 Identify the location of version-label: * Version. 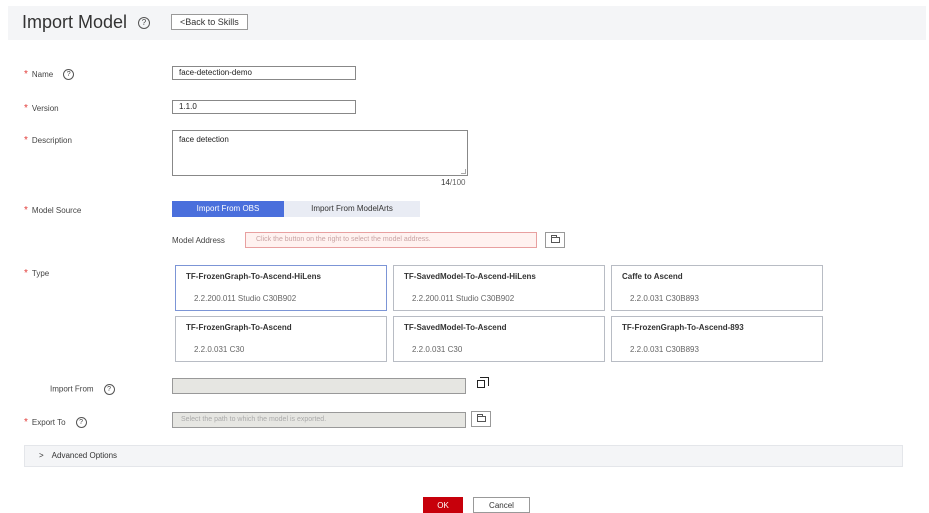
(41, 108).